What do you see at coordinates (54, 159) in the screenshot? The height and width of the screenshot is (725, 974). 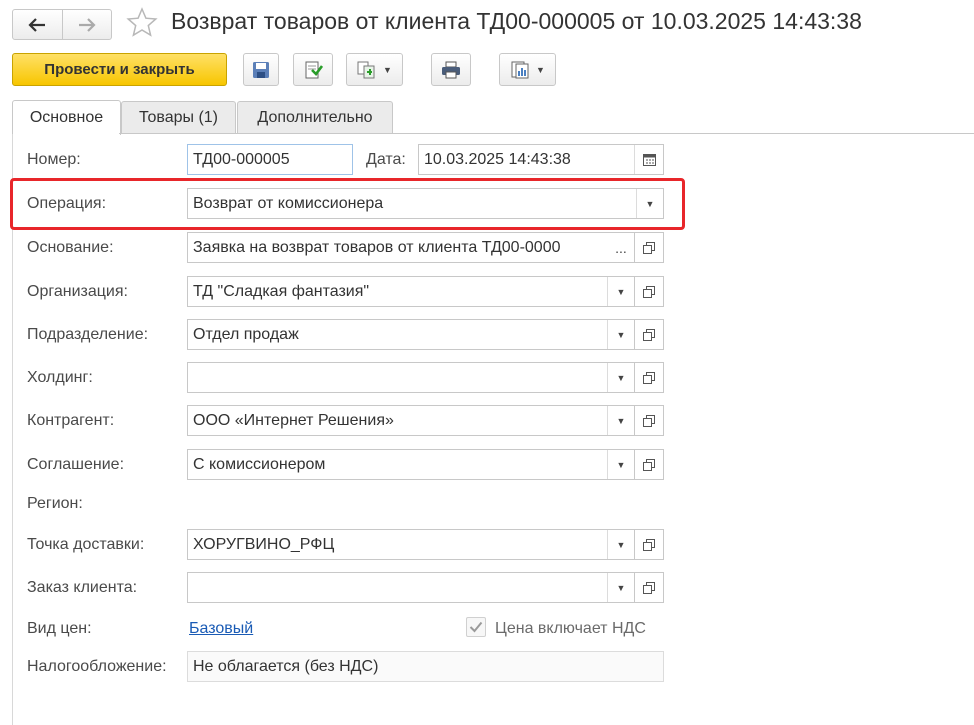 I see `number-label: Номер:` at bounding box center [54, 159].